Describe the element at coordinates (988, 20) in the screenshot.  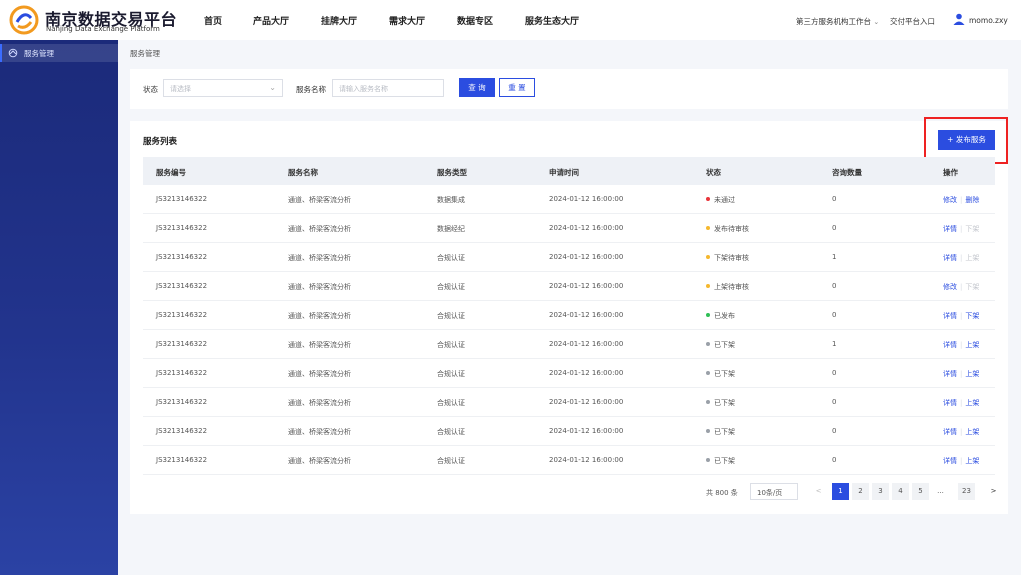
I see `username: momo.zxy` at that location.